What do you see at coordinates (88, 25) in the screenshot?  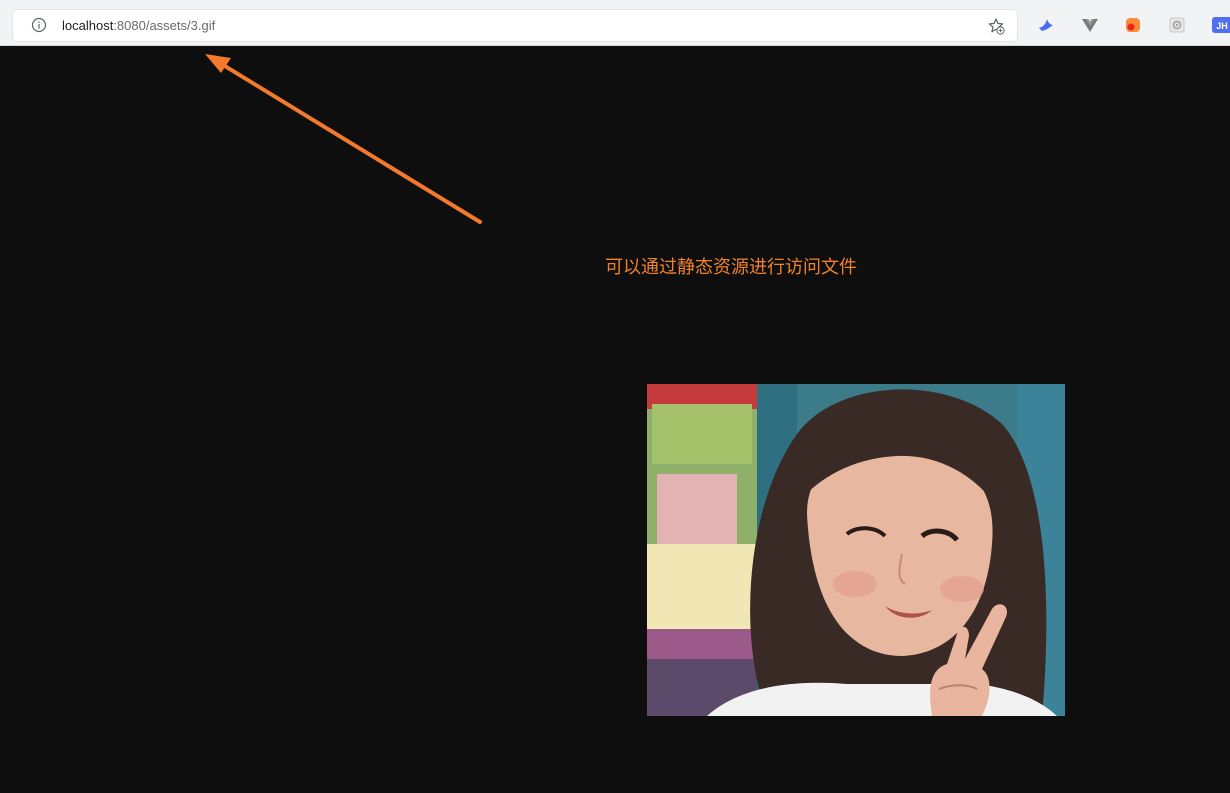 I see `url-host: localhost` at bounding box center [88, 25].